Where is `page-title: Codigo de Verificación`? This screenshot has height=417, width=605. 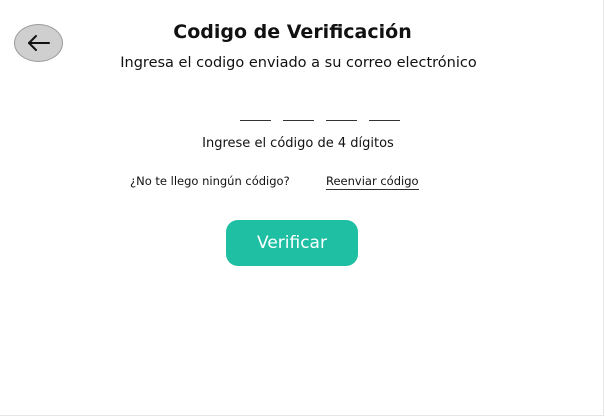 page-title: Codigo de Verificación is located at coordinates (292, 32).